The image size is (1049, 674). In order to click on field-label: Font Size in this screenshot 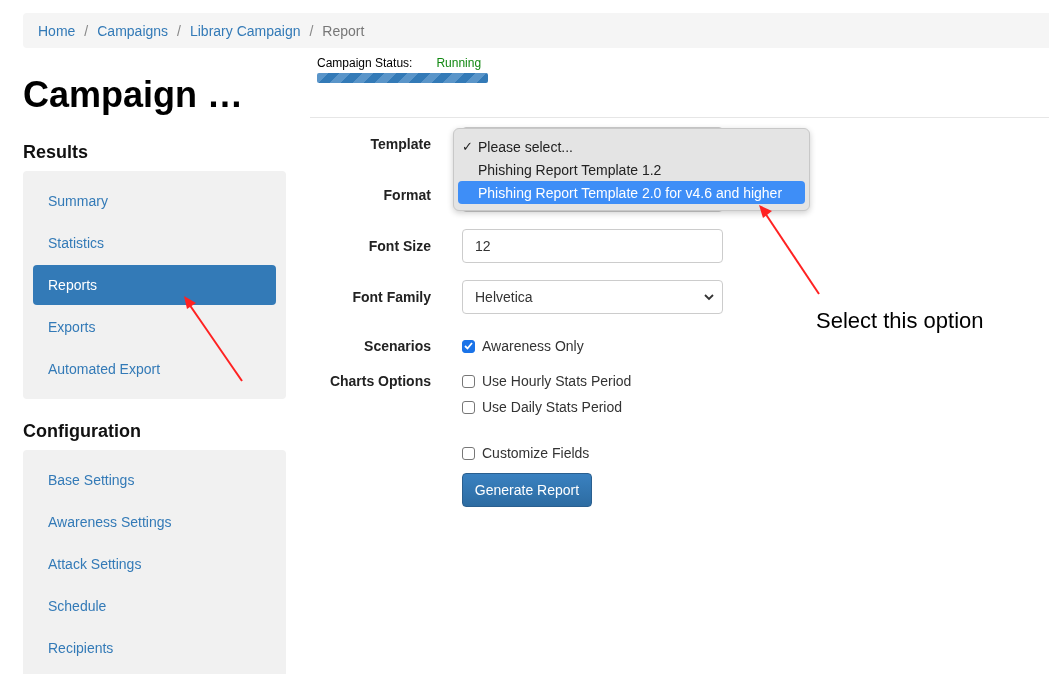, I will do `click(399, 246)`.